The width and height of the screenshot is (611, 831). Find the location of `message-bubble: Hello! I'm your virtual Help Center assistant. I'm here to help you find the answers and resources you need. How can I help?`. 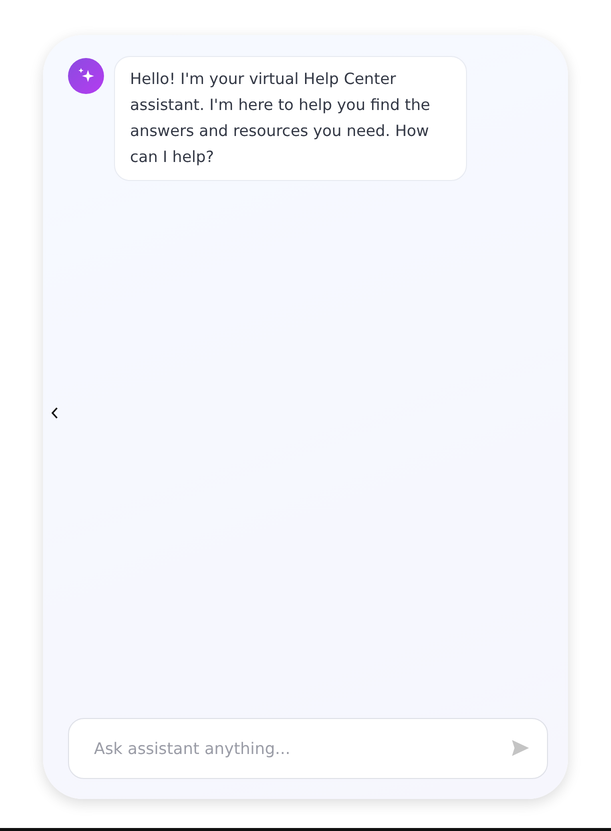

message-bubble: Hello! I'm your virtual Help Center assistant. I'm here to help you find the answers and resources you need. How can I help? is located at coordinates (290, 118).